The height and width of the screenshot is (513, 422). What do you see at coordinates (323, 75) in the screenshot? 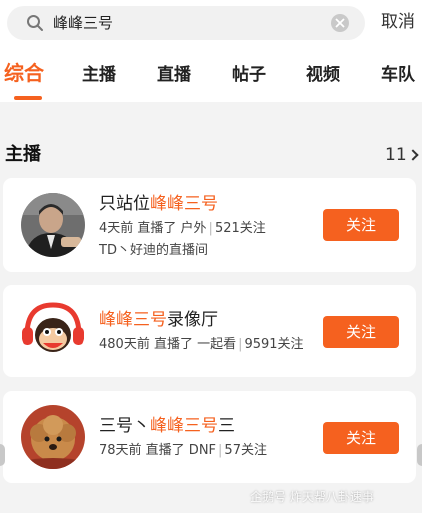
I see `tab-videos: 视频` at bounding box center [323, 75].